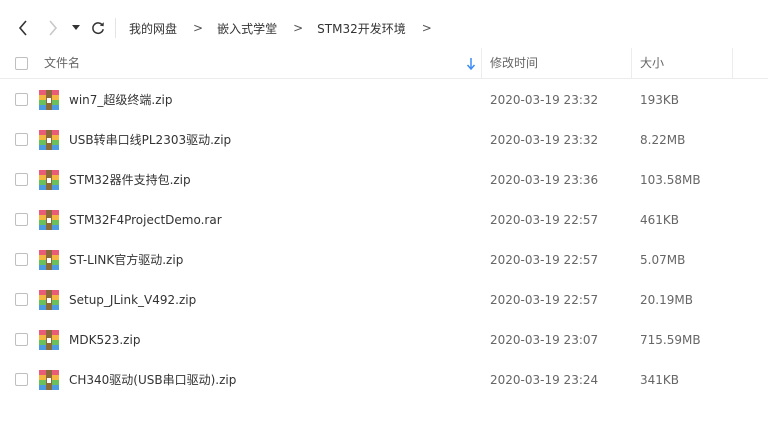  I want to click on file-list-header: 文件名 修改时间 大小, so click(384, 63).